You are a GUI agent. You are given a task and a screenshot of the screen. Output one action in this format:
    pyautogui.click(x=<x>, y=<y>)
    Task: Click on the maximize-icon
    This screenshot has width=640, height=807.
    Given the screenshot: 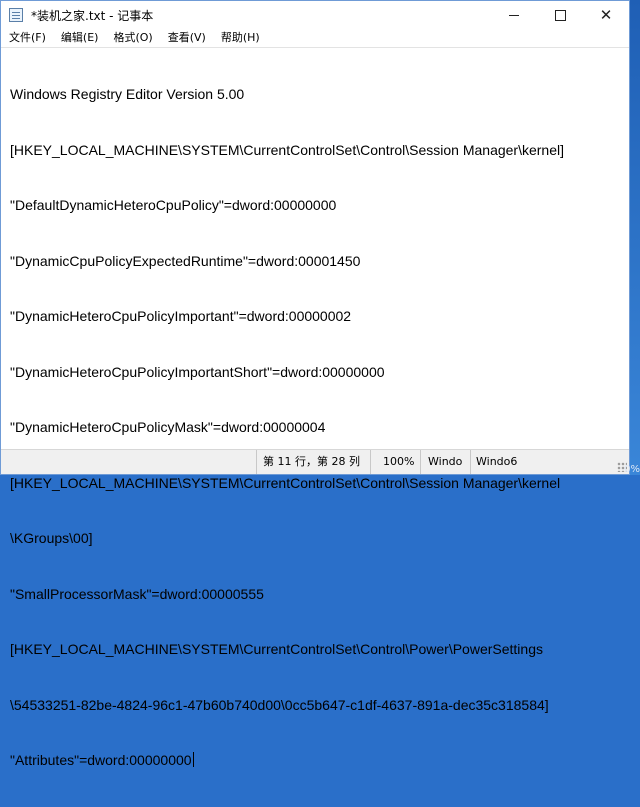 What is the action you would take?
    pyautogui.click(x=560, y=15)
    